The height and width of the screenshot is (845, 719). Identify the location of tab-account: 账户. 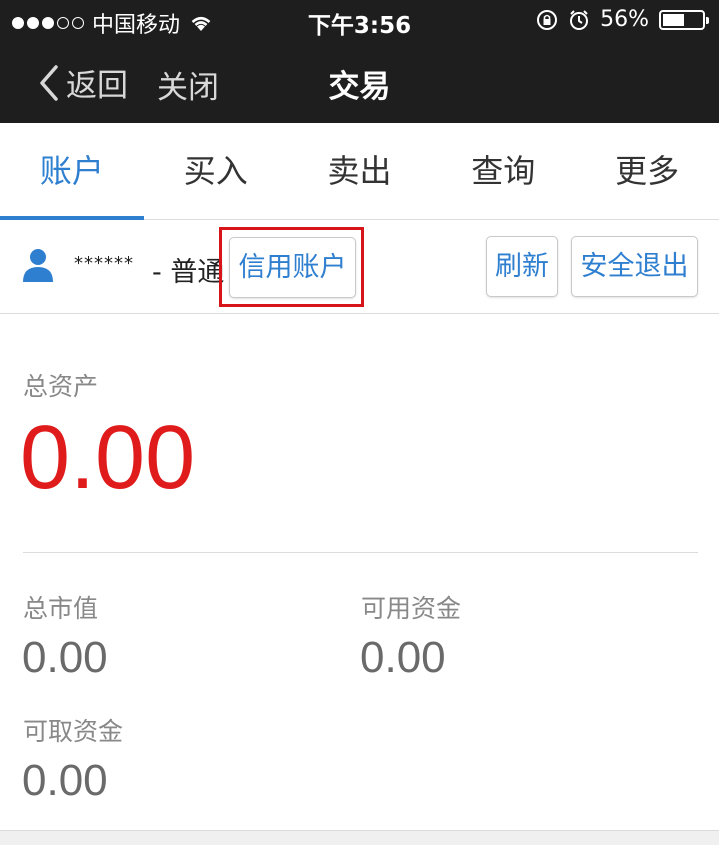
(72, 171).